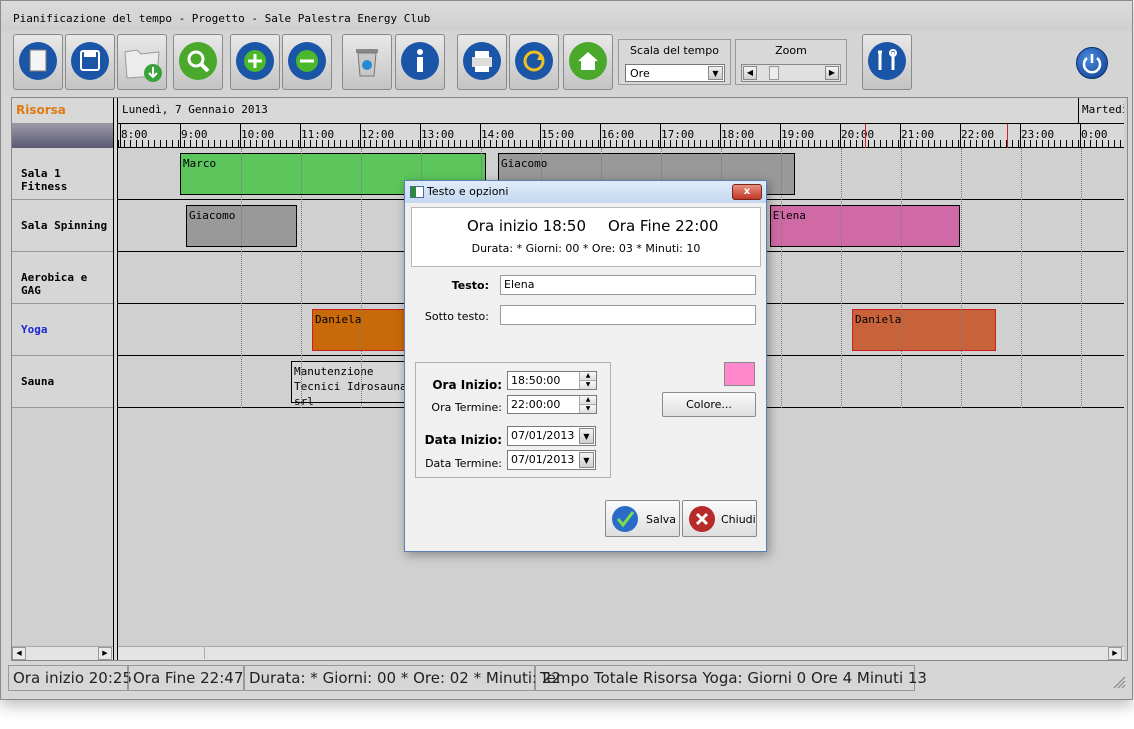  Describe the element at coordinates (38, 62) in the screenshot. I see `new-document-button` at that location.